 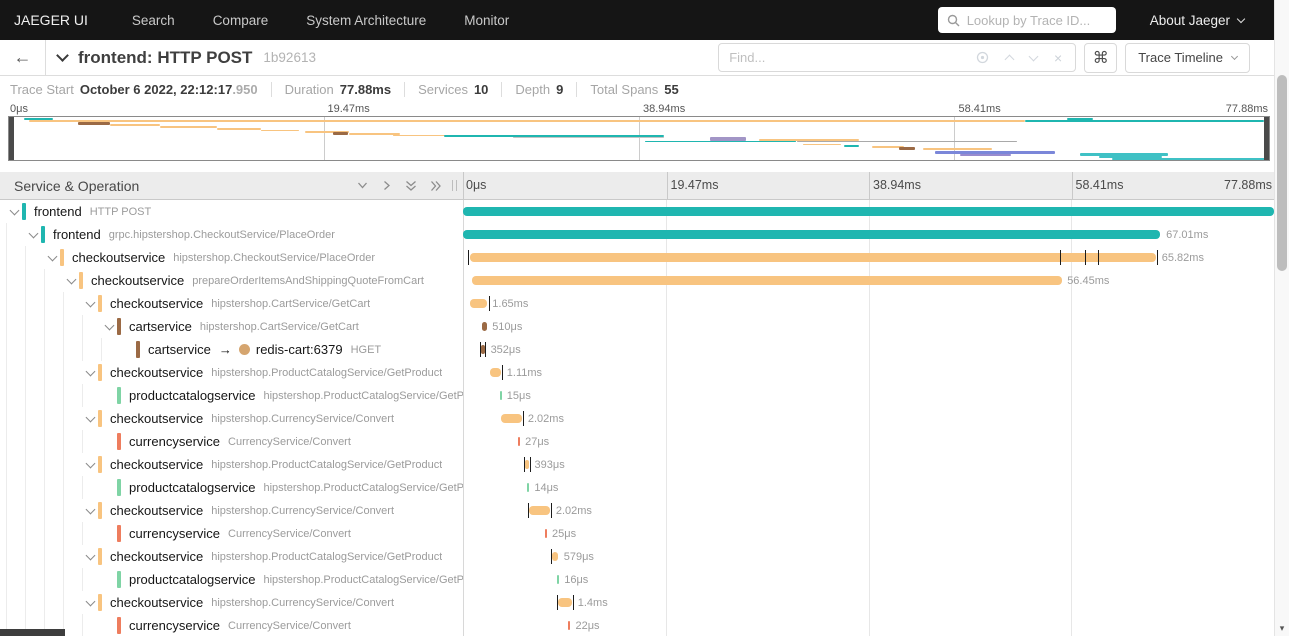 I want to click on nav-link-search: Search, so click(x=153, y=20).